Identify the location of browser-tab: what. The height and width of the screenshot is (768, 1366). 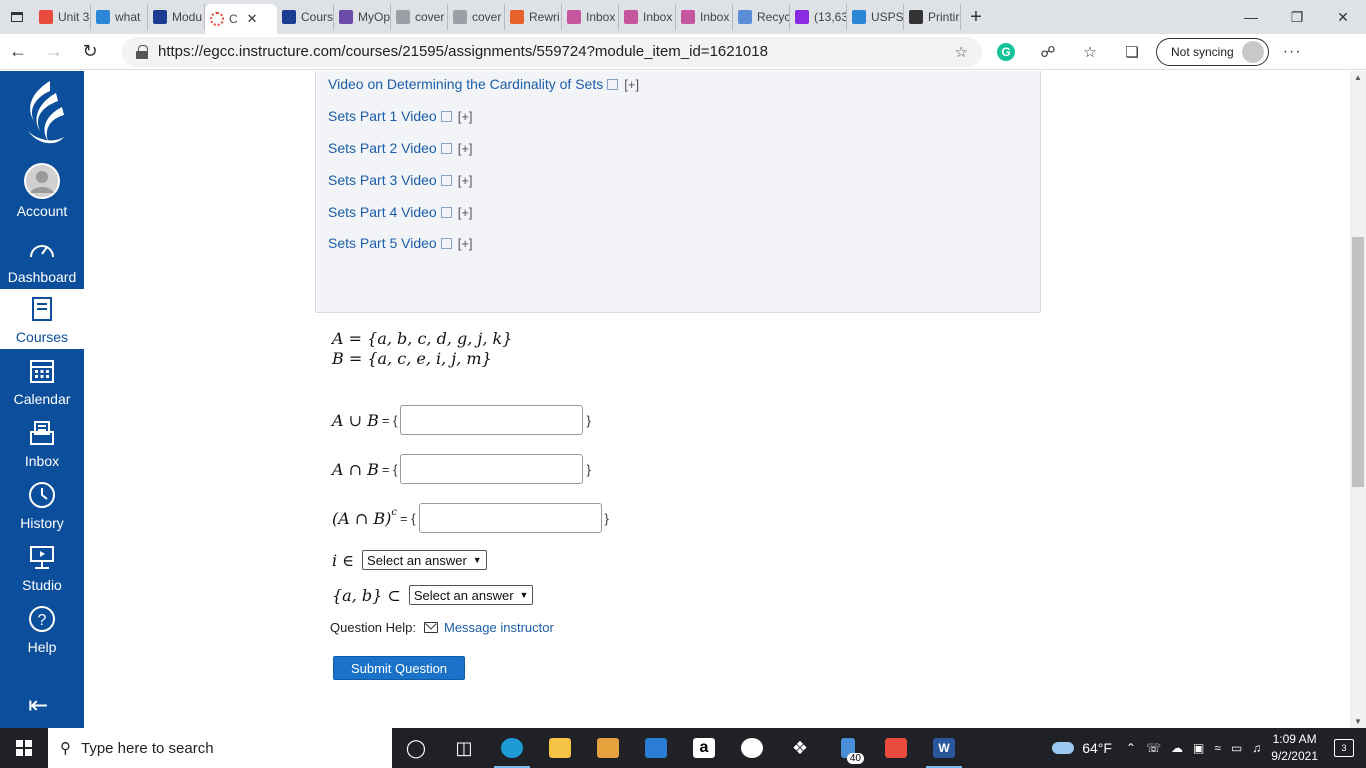
(119, 17).